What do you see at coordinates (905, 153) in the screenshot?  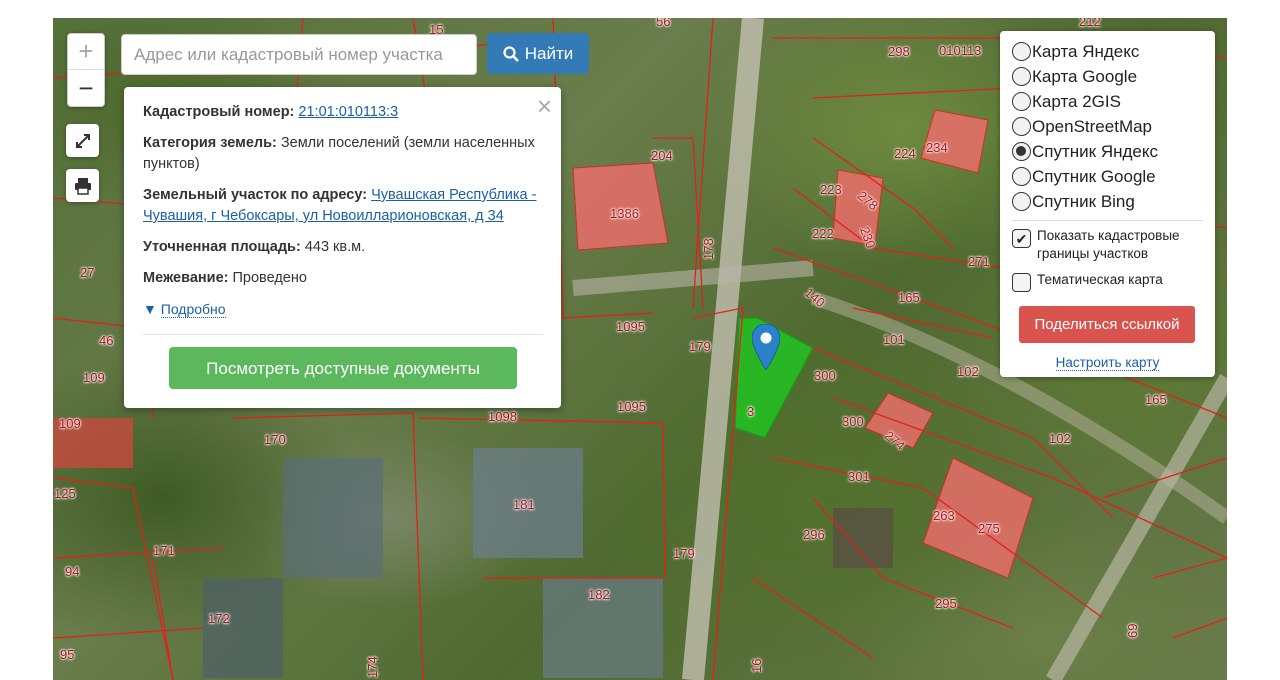 I see `plot-number-label: 224` at bounding box center [905, 153].